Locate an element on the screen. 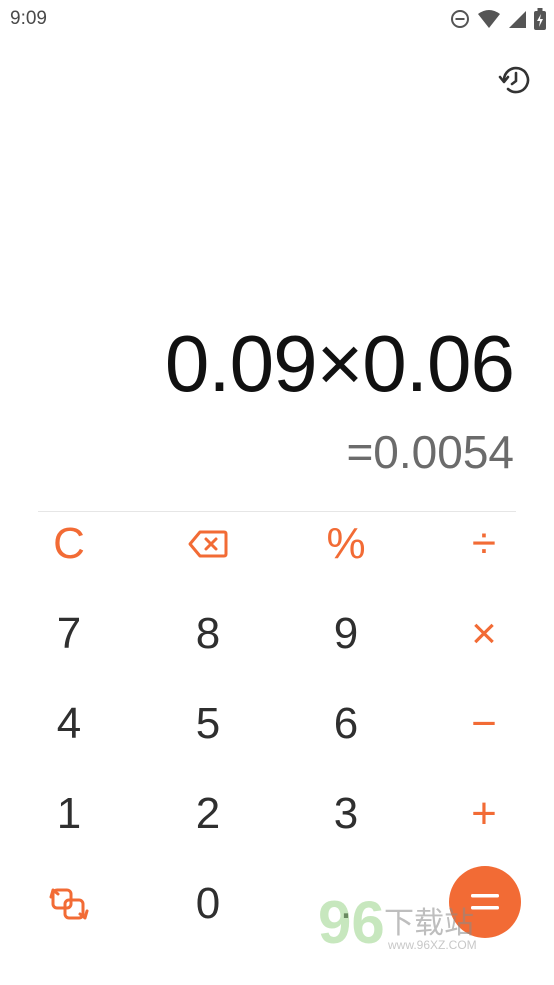  digit-4-button: 4 is located at coordinates (69, 724).